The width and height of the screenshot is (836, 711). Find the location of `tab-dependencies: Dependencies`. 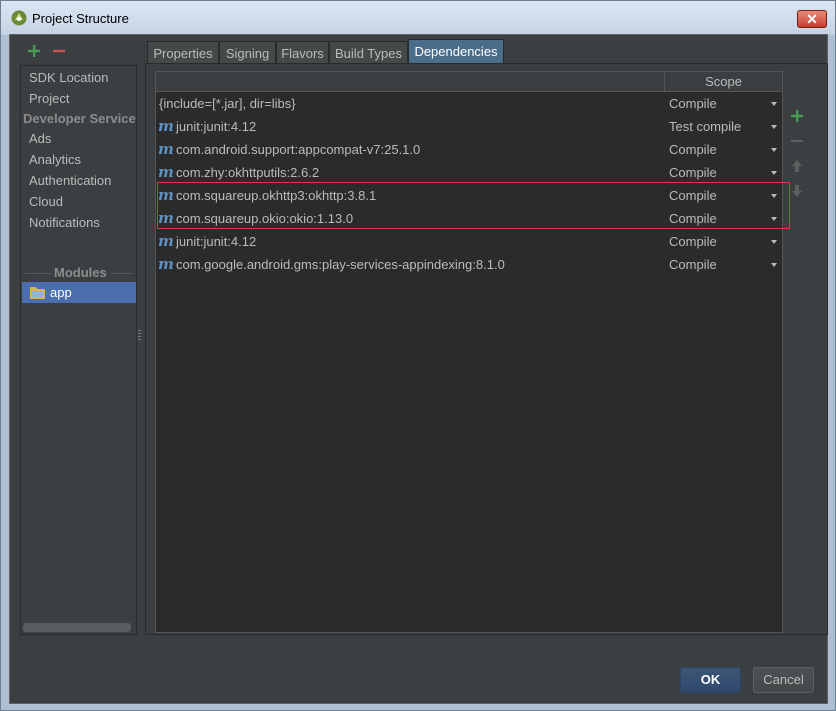

tab-dependencies: Dependencies is located at coordinates (456, 51).